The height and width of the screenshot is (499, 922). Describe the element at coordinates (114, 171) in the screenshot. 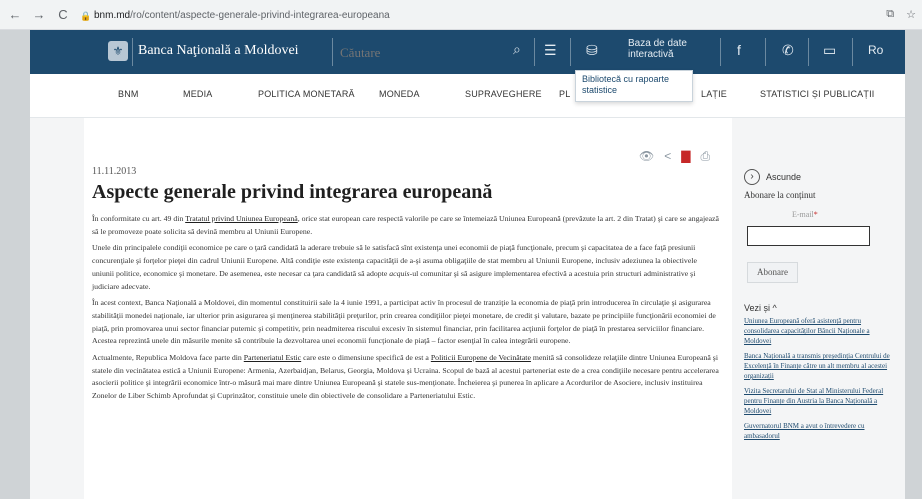

I see `article-date: 11.11.2013` at that location.